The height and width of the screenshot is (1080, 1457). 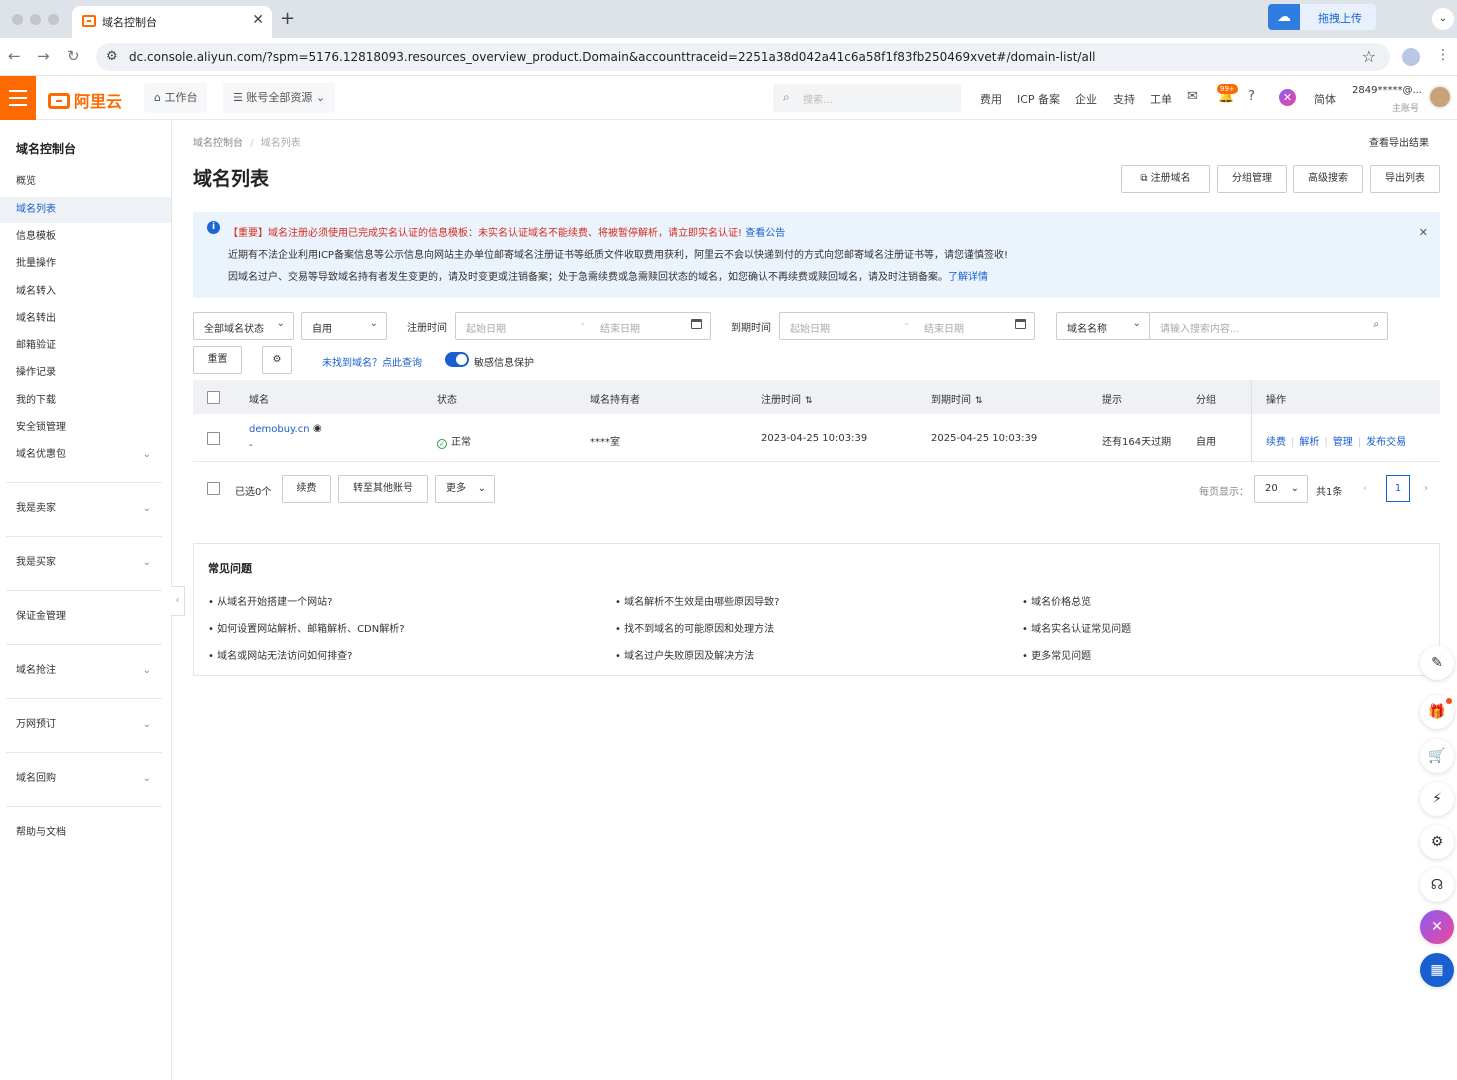 What do you see at coordinates (1251, 96) in the screenshot?
I see `help-icon: ?` at bounding box center [1251, 96].